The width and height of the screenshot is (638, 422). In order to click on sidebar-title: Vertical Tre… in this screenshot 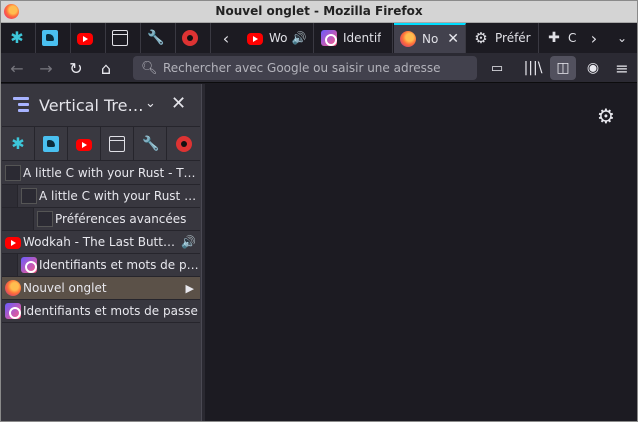, I will do `click(91, 105)`.